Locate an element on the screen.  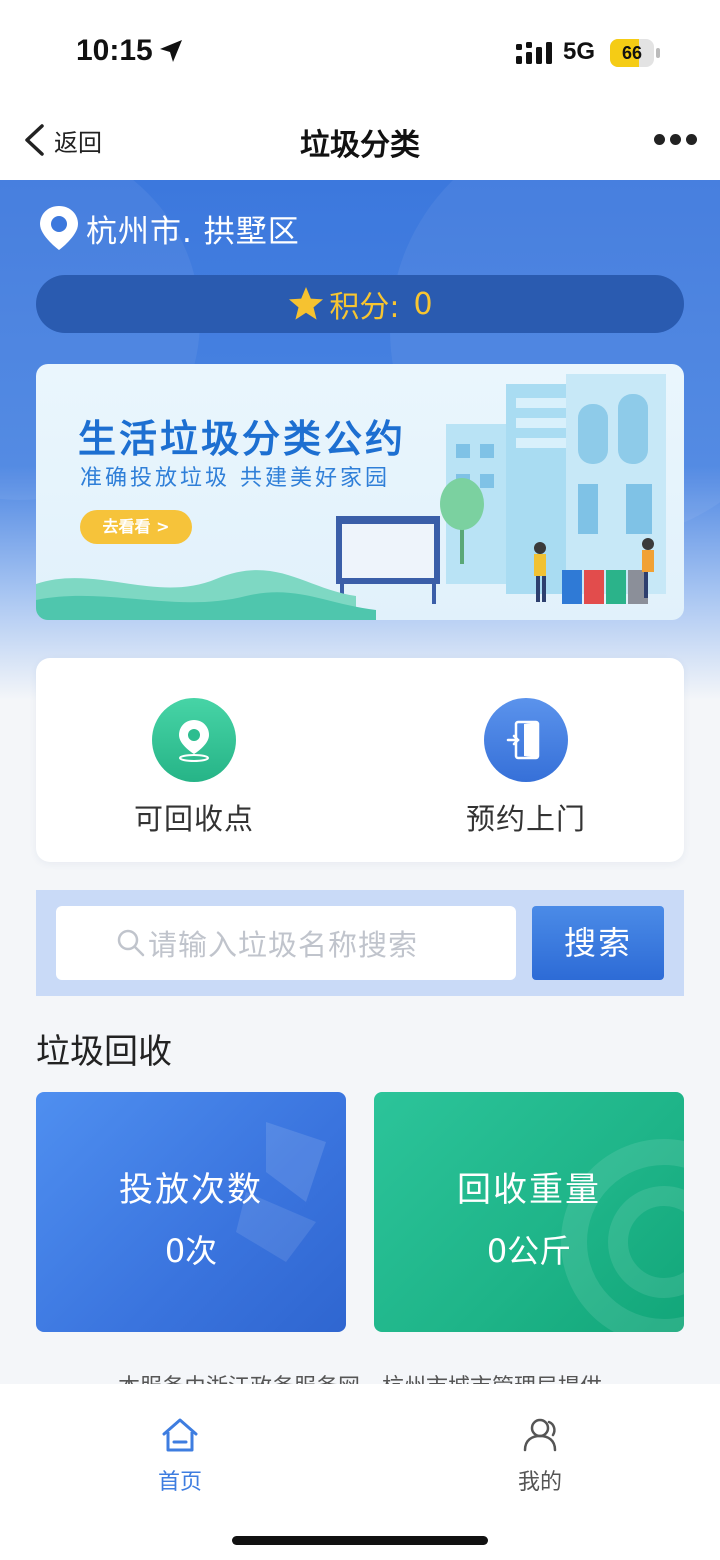
points-bar: 积分: 0 is located at coordinates (360, 304).